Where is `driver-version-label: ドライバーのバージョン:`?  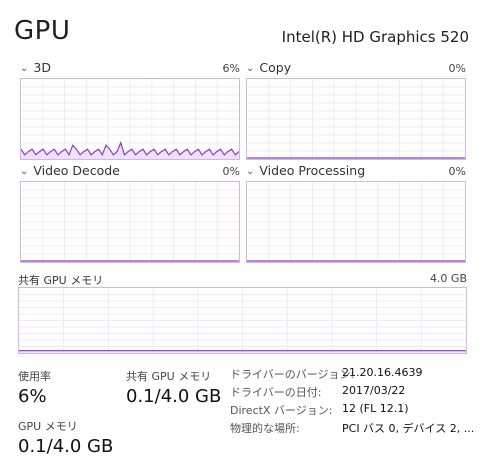
driver-version-label: ドライバーのバージョン: is located at coordinates (292, 374).